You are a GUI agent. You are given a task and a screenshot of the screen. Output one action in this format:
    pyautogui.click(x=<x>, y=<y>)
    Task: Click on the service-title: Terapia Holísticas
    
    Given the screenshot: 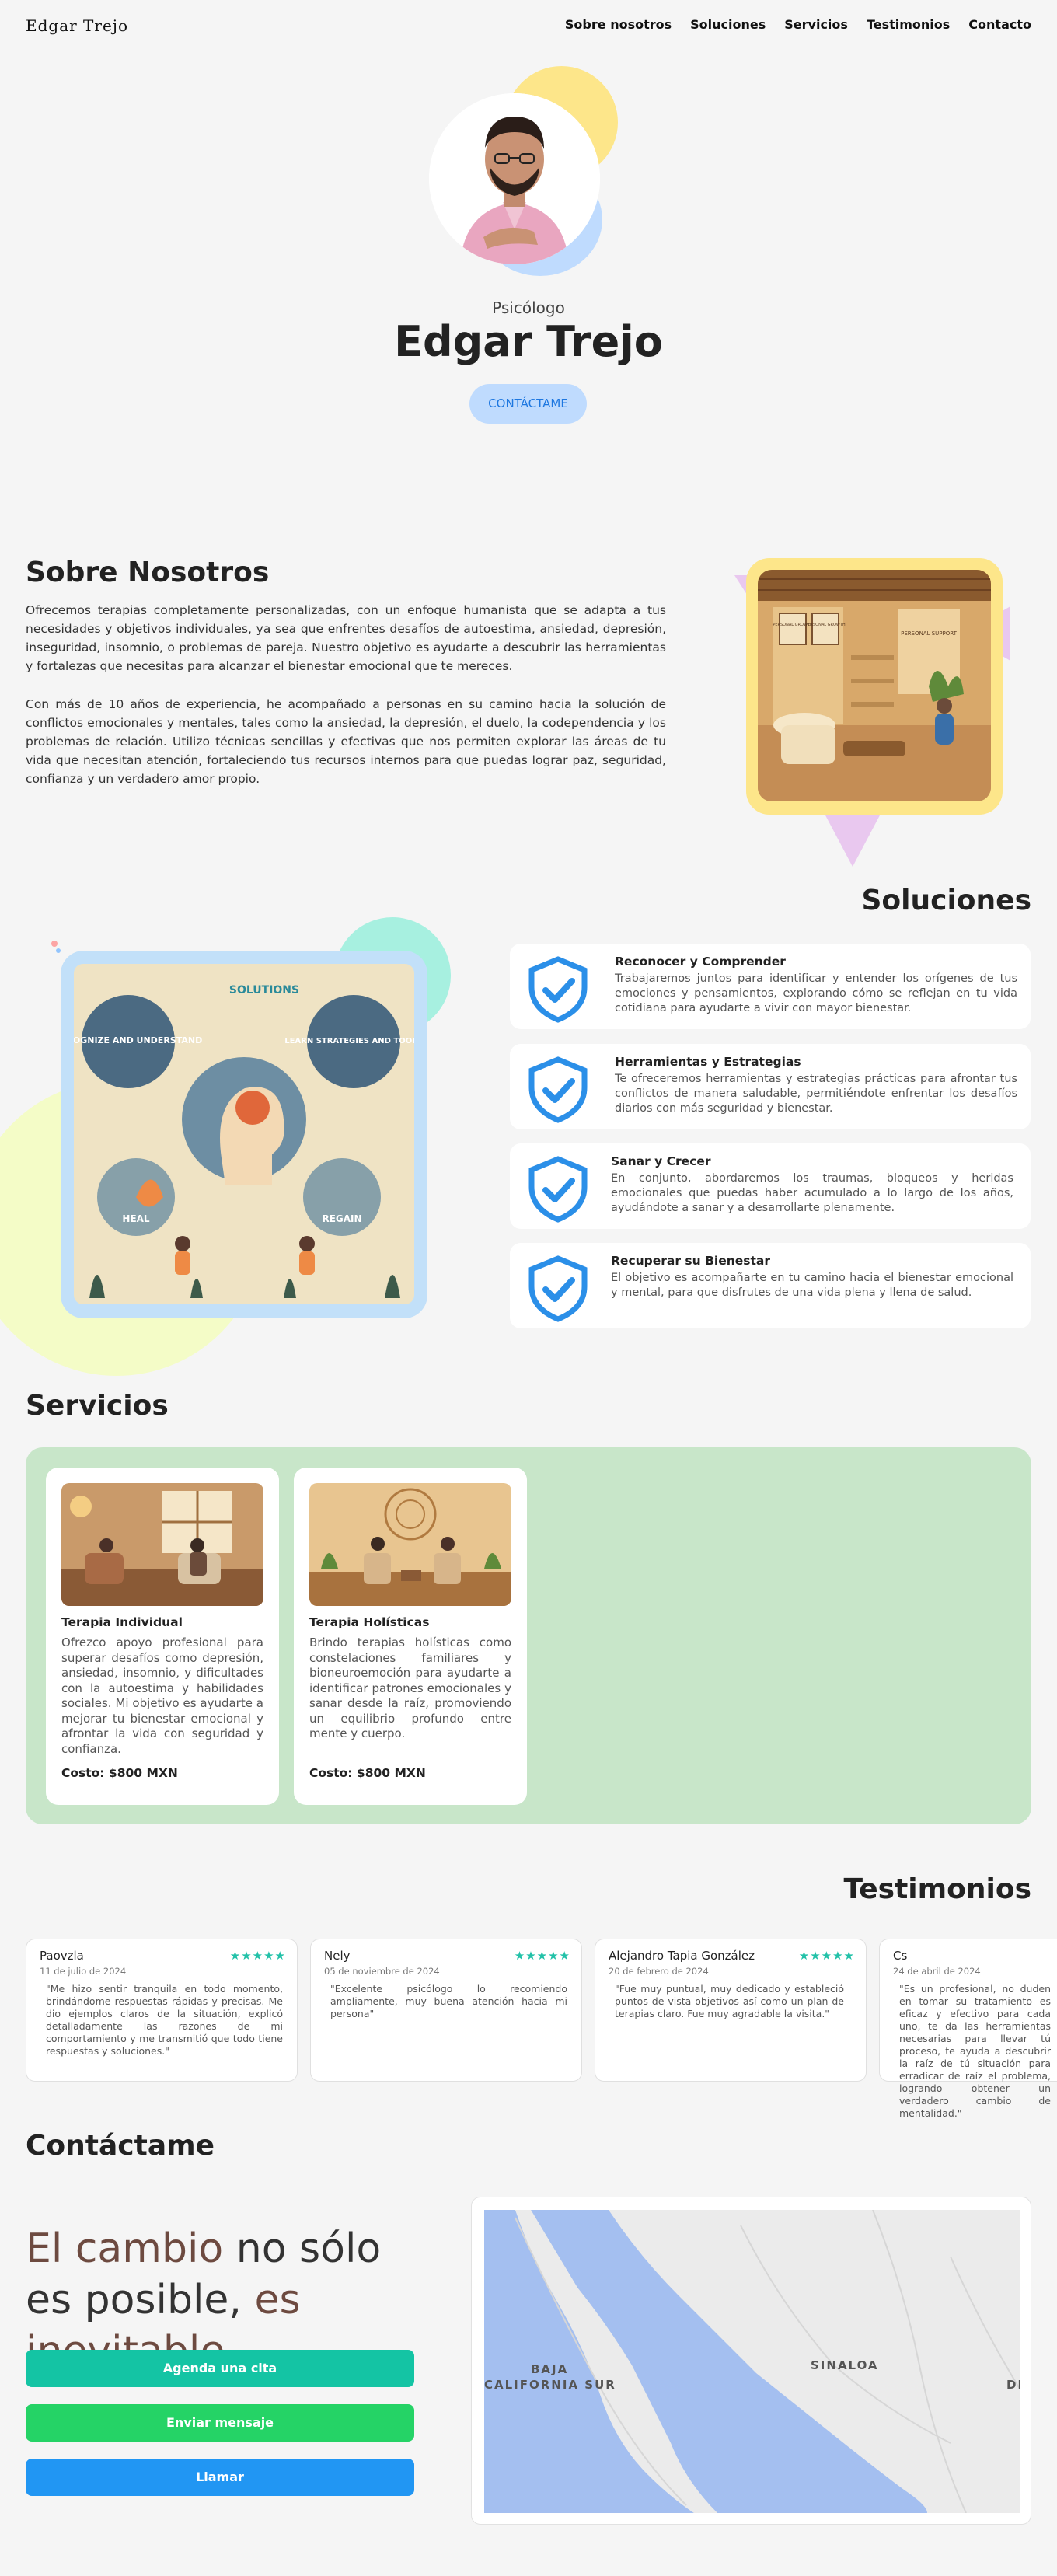 What is the action you would take?
    pyautogui.click(x=369, y=1622)
    